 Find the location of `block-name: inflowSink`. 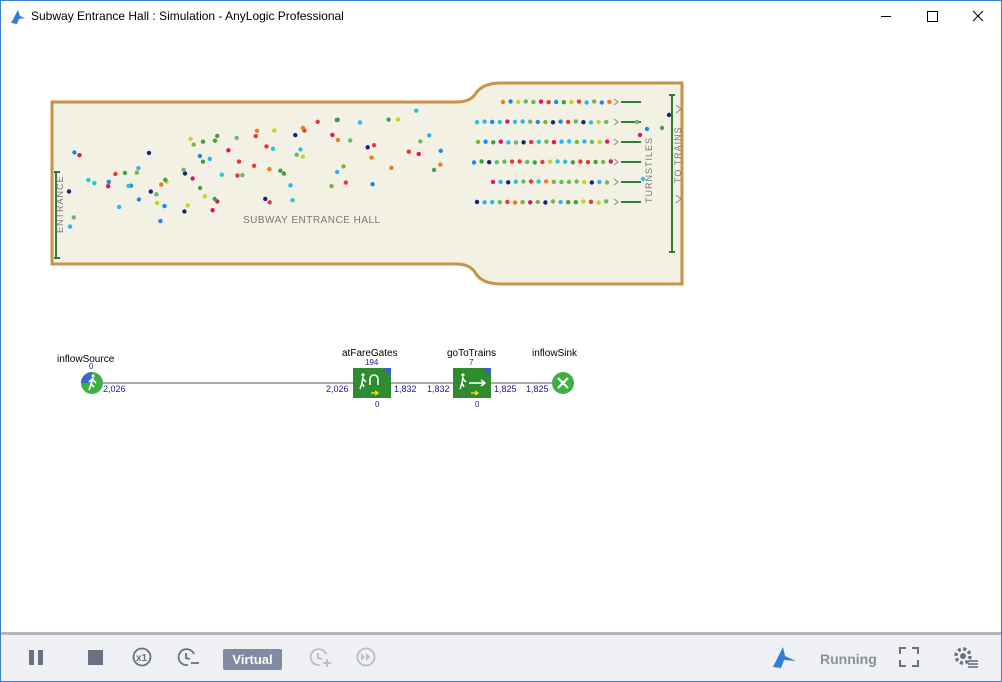

block-name: inflowSink is located at coordinates (555, 353).